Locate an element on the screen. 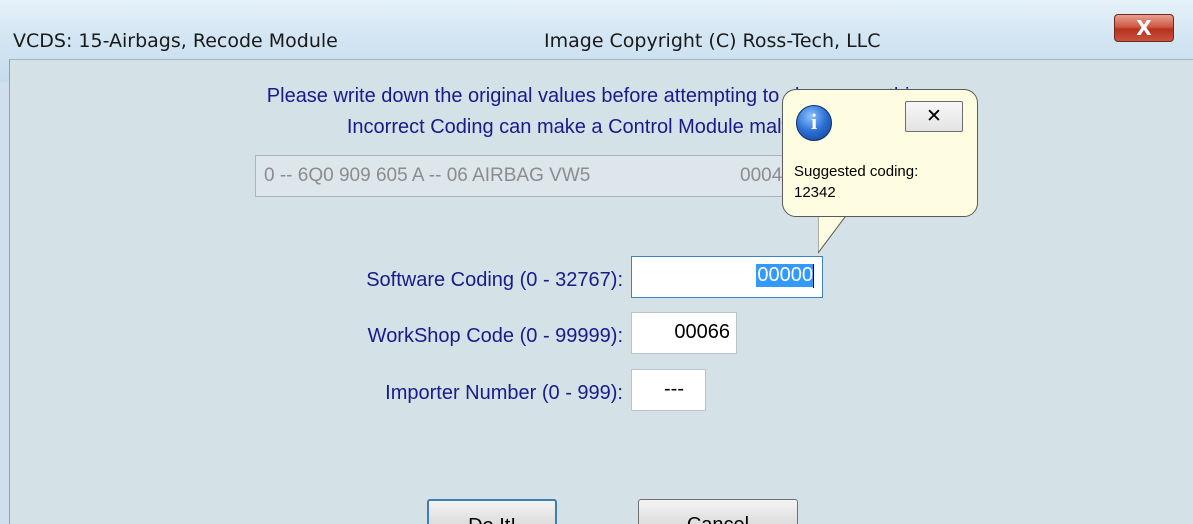 This screenshot has height=524, width=1193. importer-number-value: --- is located at coordinates (674, 389).